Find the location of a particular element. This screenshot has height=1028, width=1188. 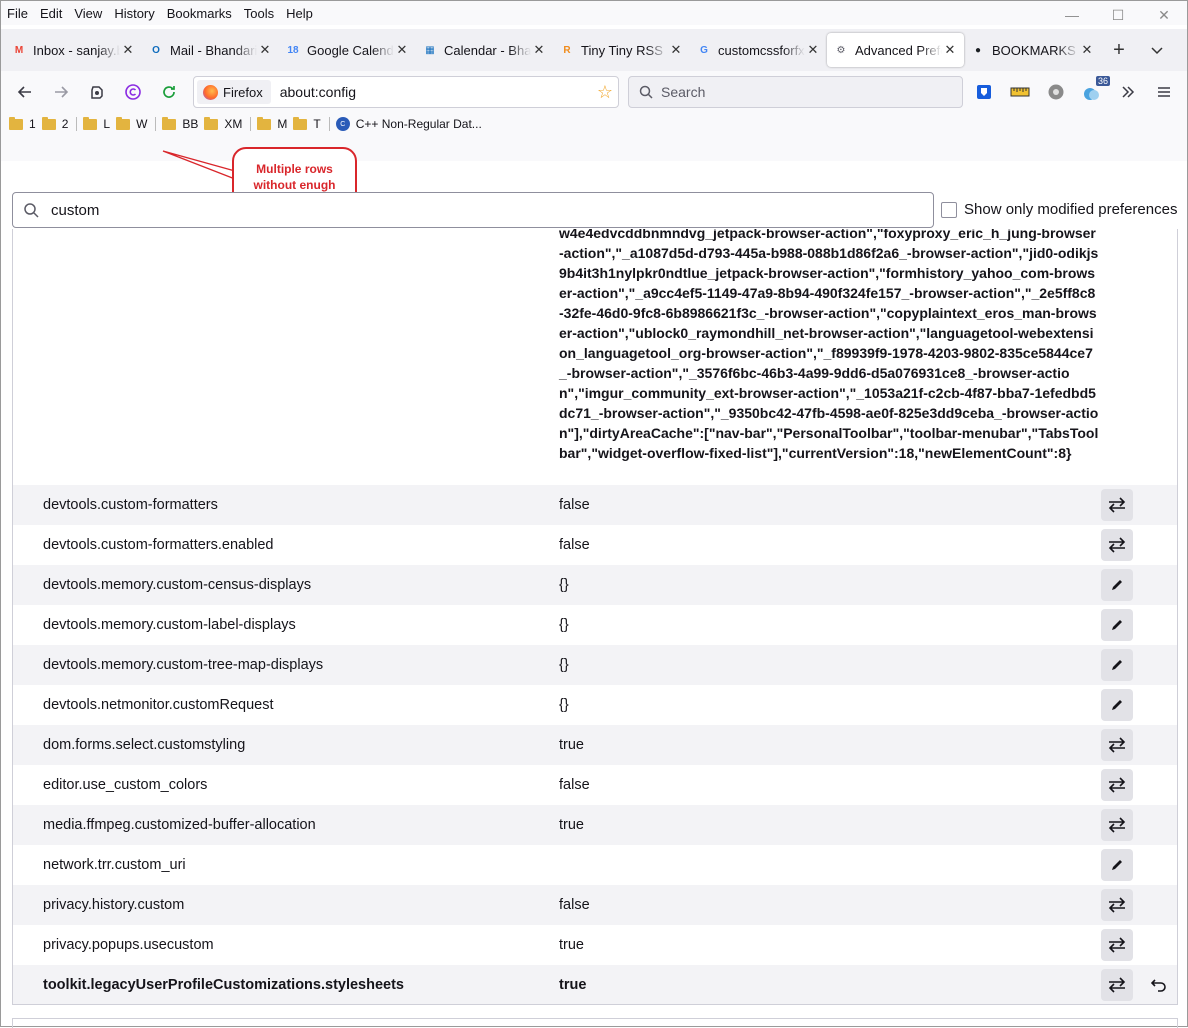

bookmark-folder-4: BB is located at coordinates (180, 123).